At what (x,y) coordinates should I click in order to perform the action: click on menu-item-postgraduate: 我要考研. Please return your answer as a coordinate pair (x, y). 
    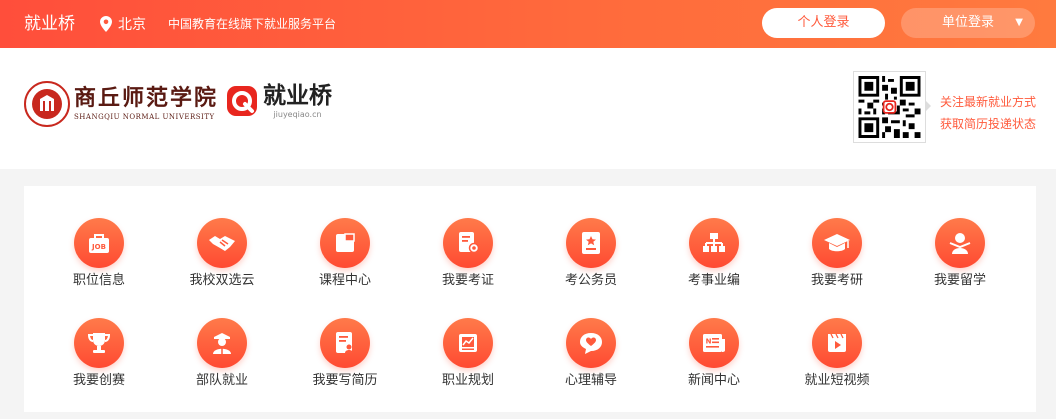
    Looking at the image, I should click on (837, 253).